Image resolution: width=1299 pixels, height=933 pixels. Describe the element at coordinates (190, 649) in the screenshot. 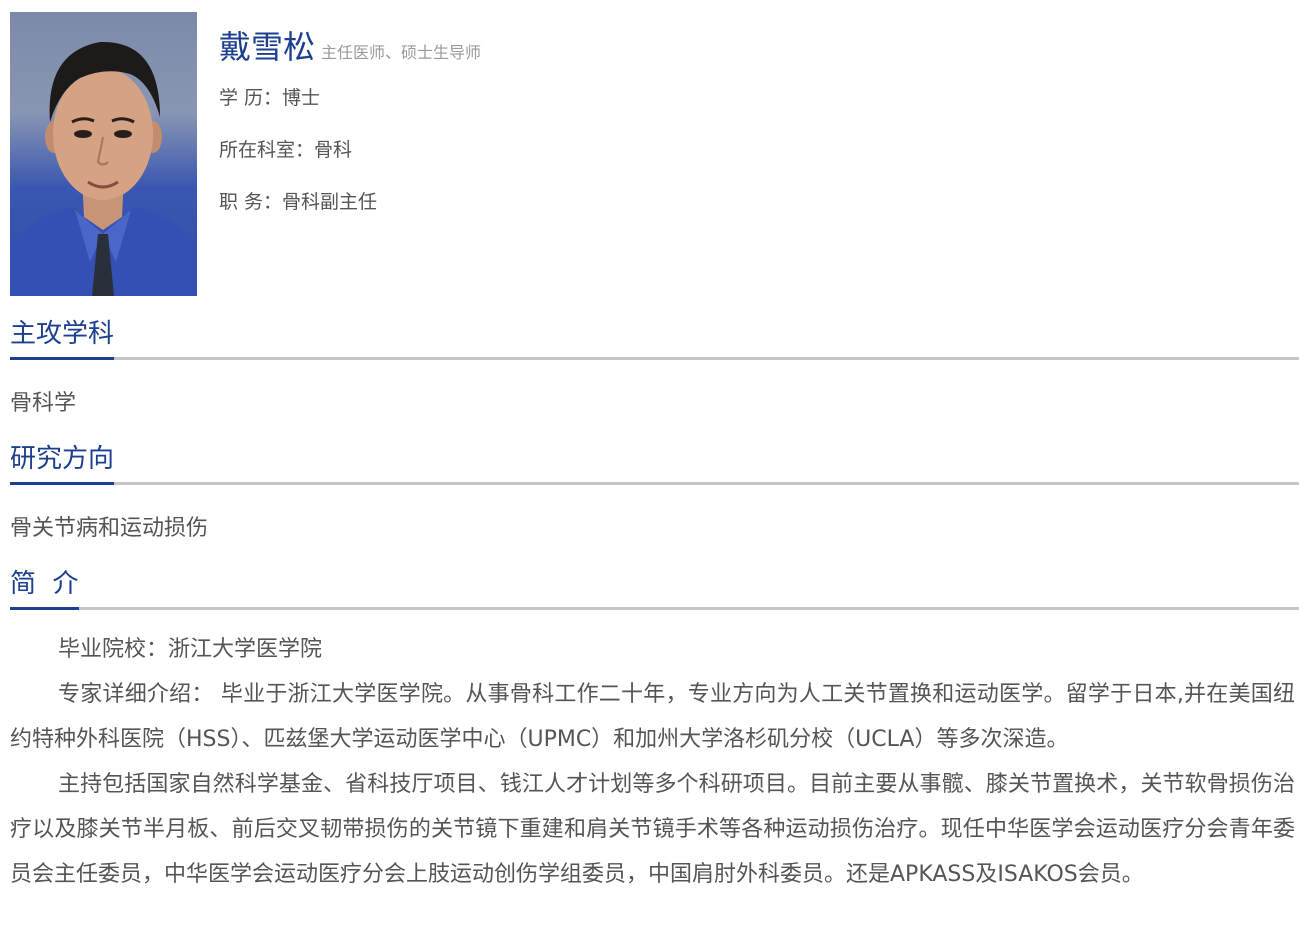

I see `intro-paragraph: 毕业院校：浙江大学医学院` at that location.